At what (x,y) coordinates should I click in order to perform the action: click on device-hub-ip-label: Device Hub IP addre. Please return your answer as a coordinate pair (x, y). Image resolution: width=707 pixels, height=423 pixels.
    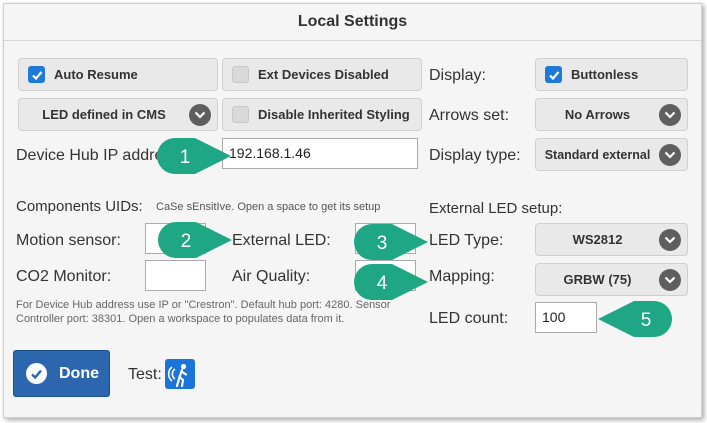
    Looking at the image, I should click on (90, 155).